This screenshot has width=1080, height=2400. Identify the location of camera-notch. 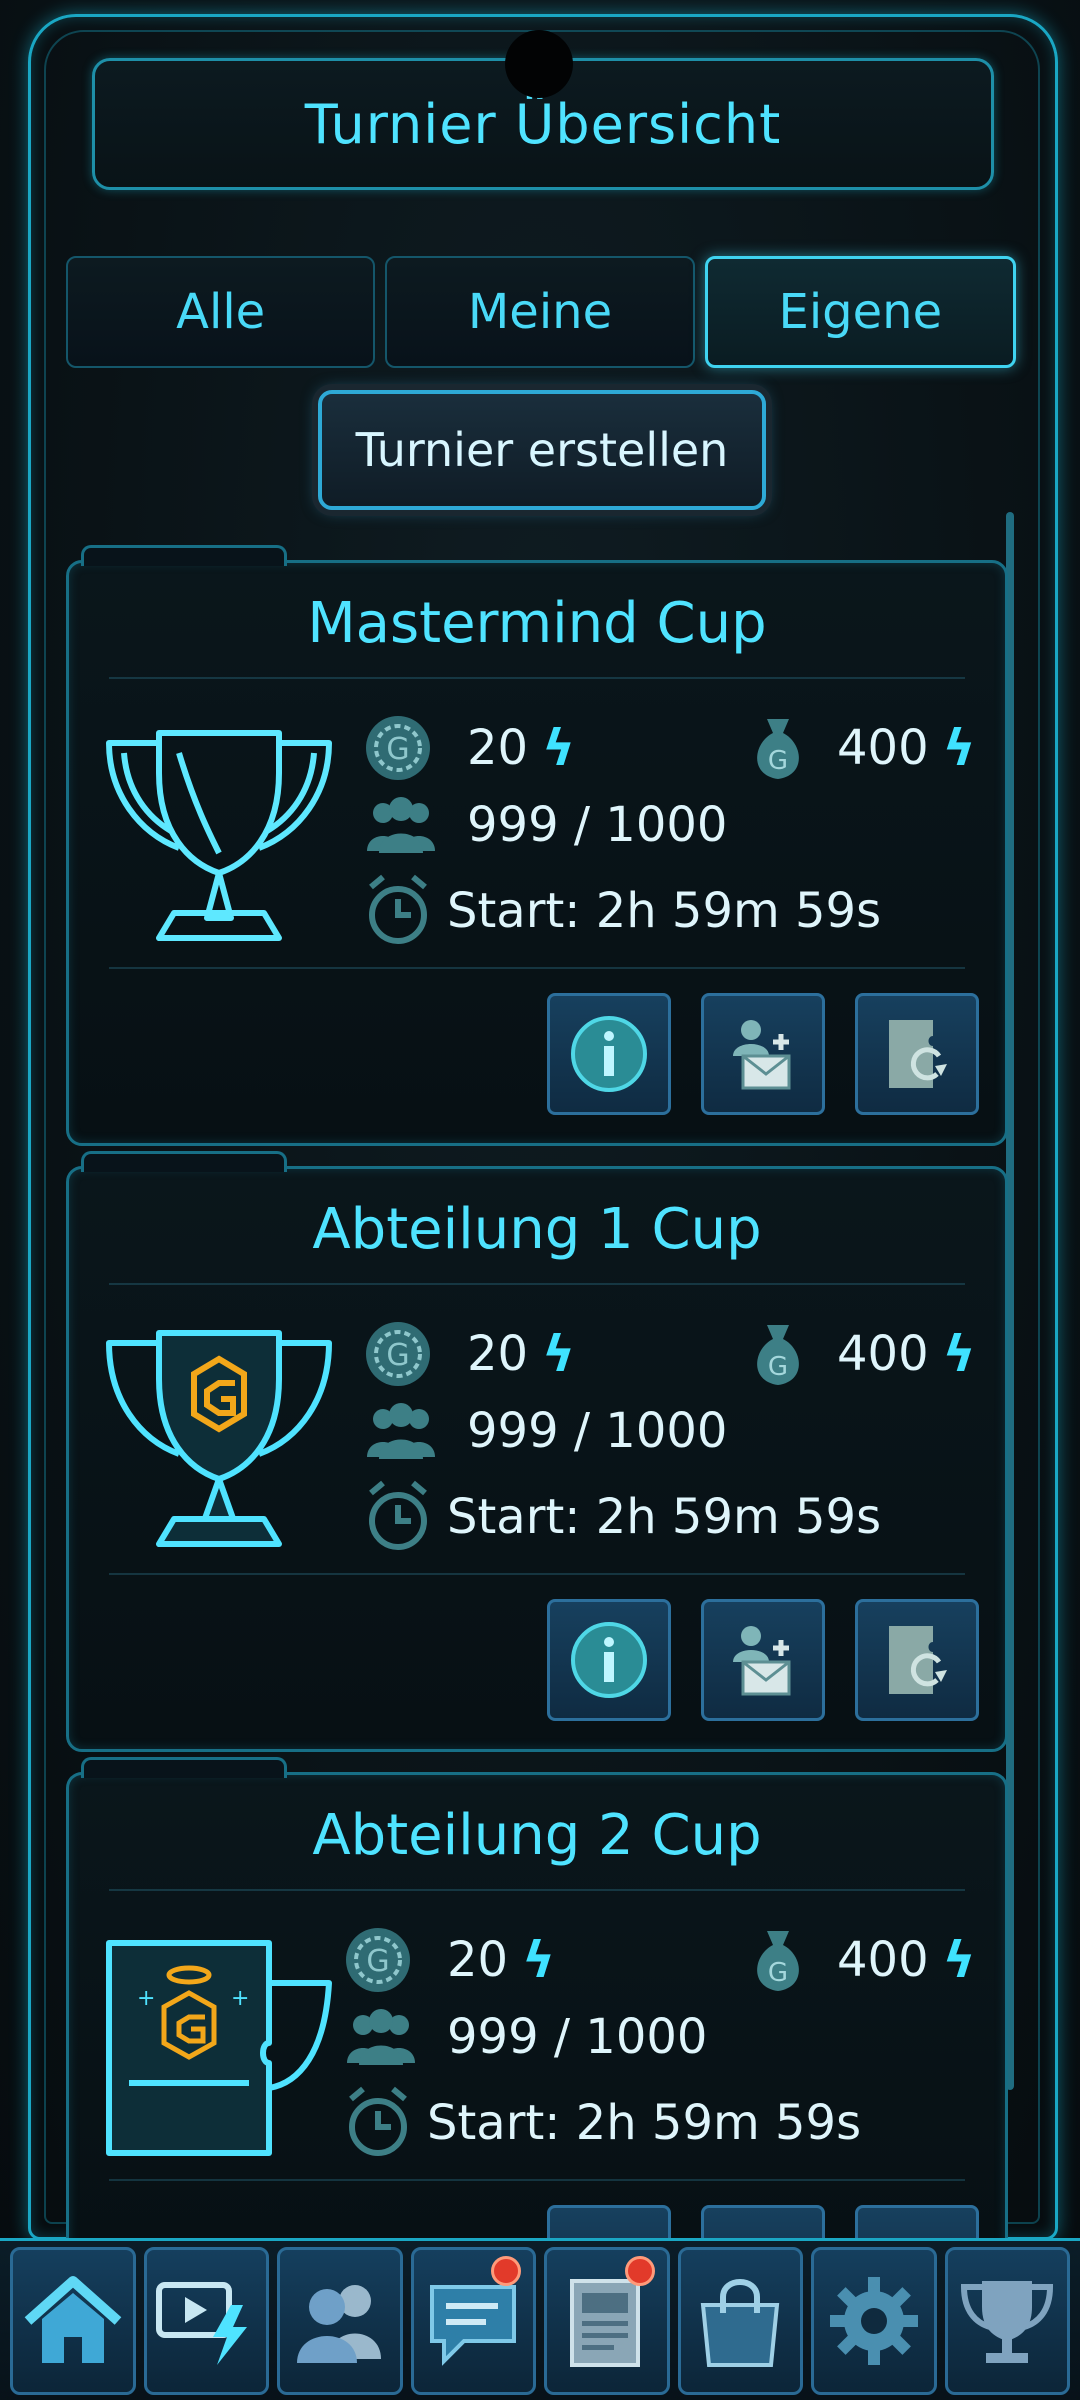
(539, 64).